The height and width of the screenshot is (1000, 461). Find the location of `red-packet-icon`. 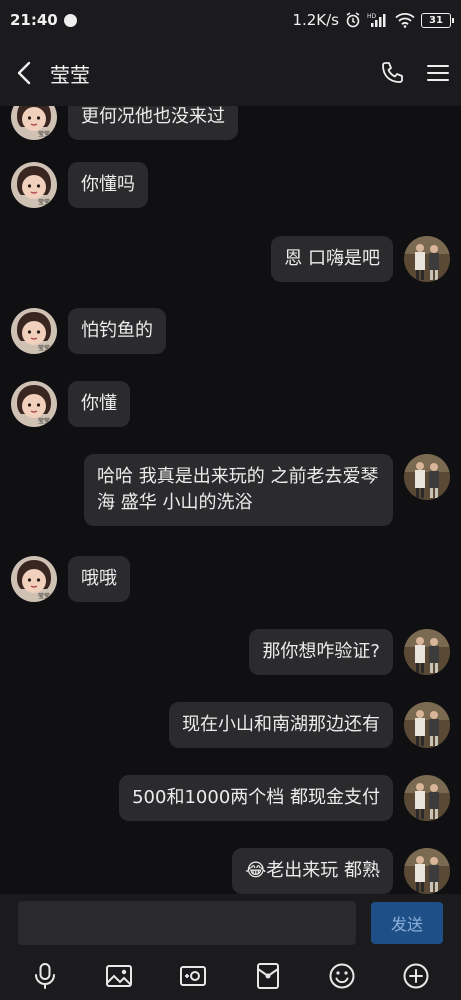

red-packet-icon is located at coordinates (267, 976).